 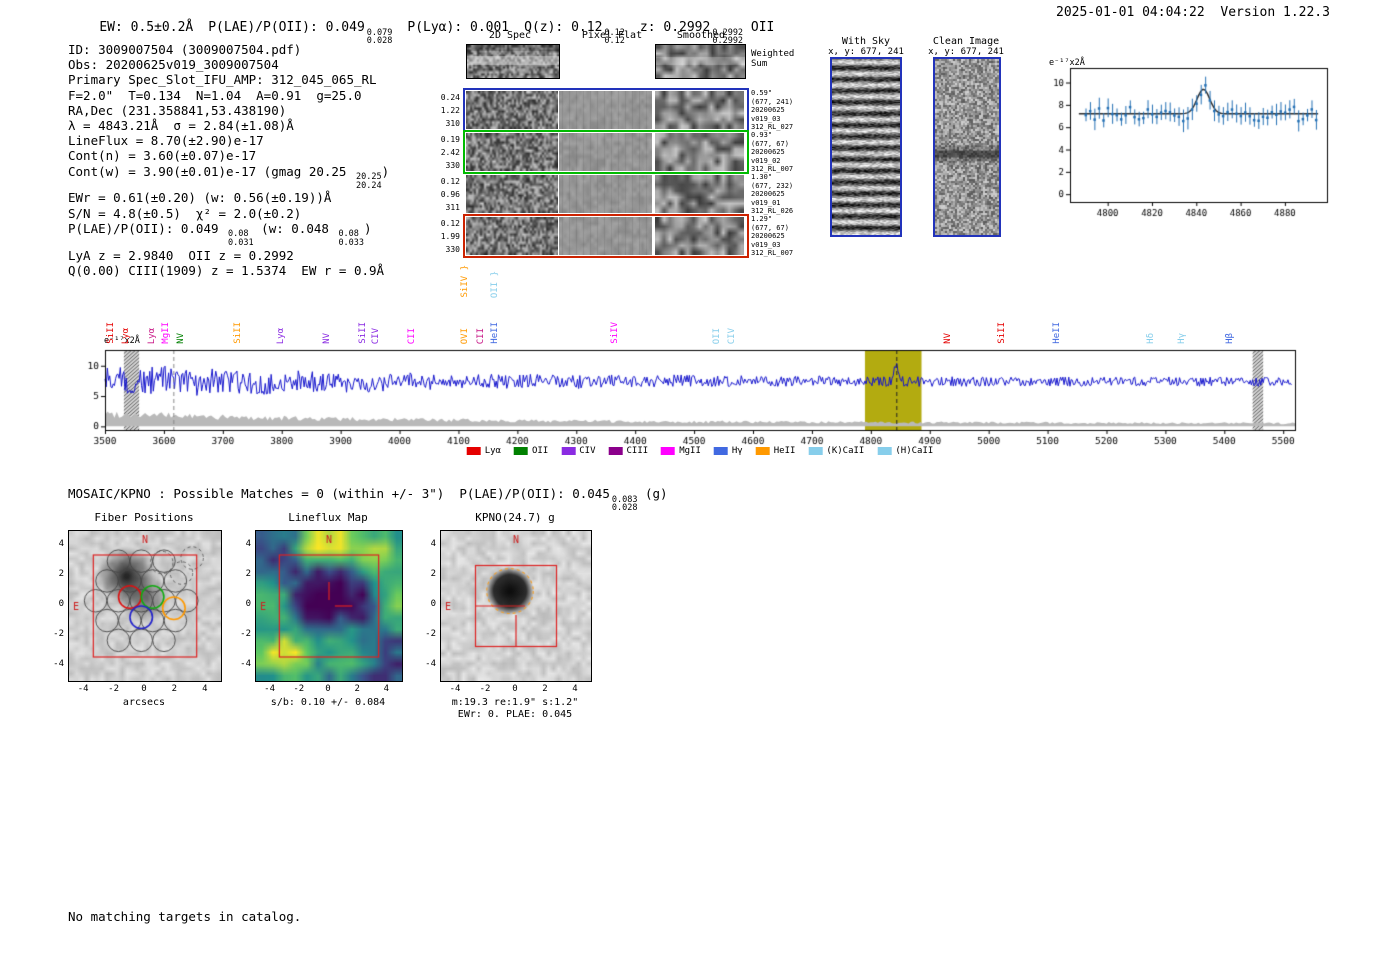 I want to click on legend-item: MgII, so click(x=681, y=451).